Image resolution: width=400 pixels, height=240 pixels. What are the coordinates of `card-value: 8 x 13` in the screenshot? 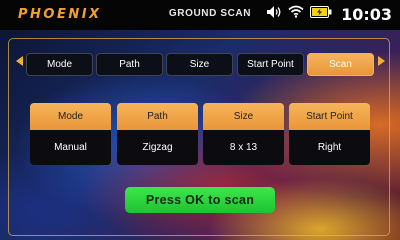 It's located at (243, 147).